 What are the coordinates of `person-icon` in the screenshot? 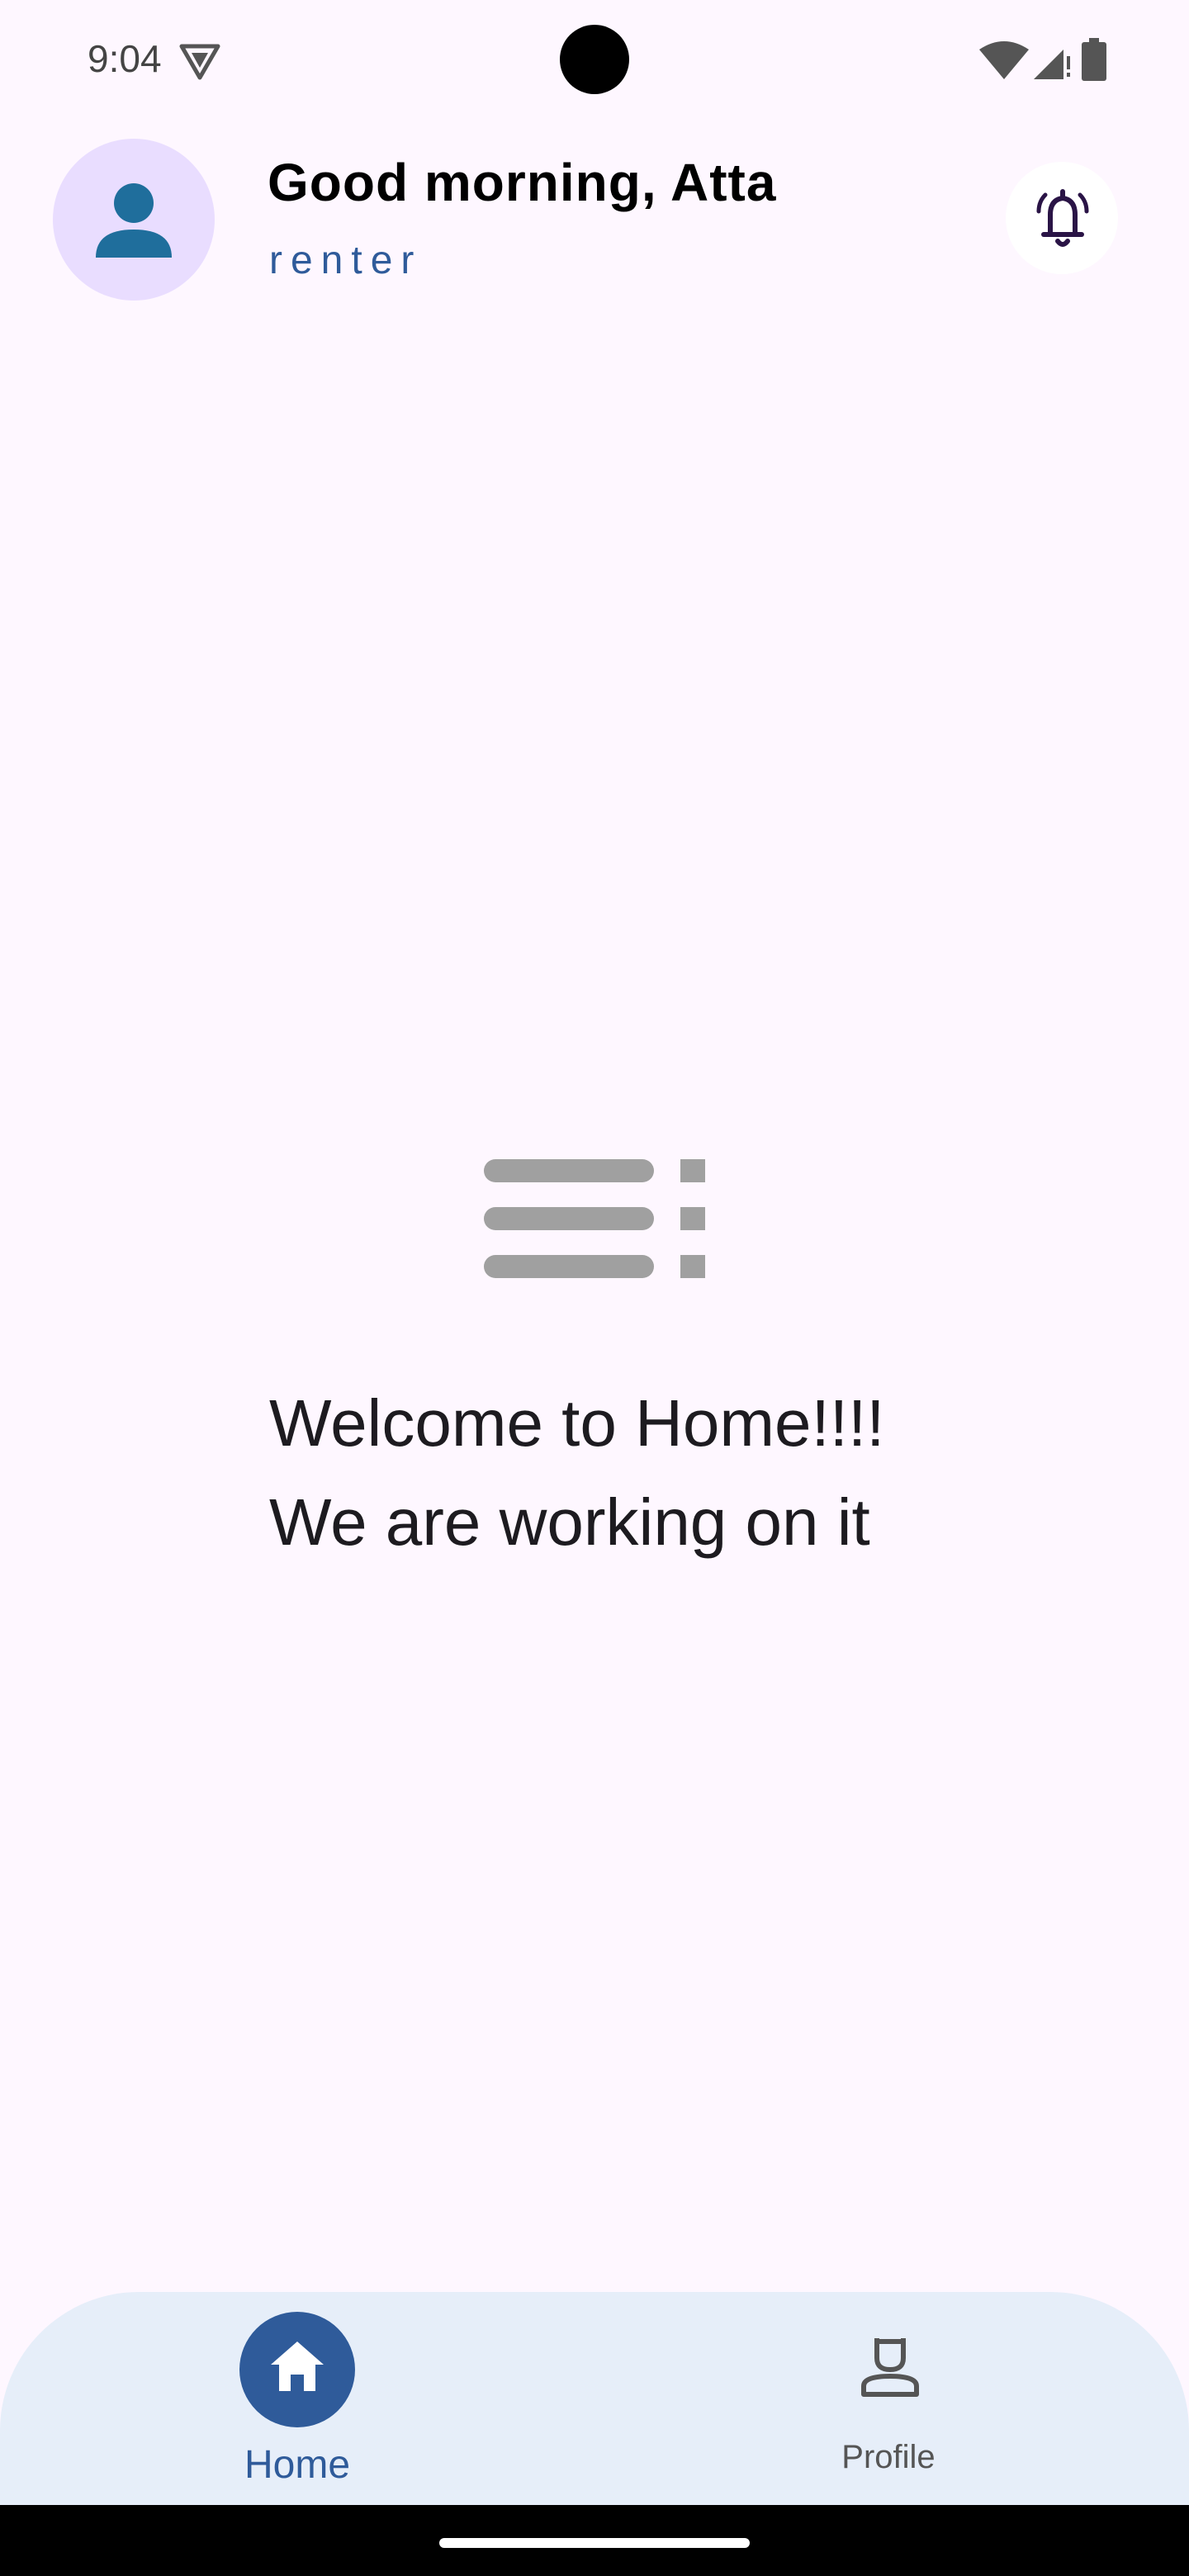 It's located at (134, 220).